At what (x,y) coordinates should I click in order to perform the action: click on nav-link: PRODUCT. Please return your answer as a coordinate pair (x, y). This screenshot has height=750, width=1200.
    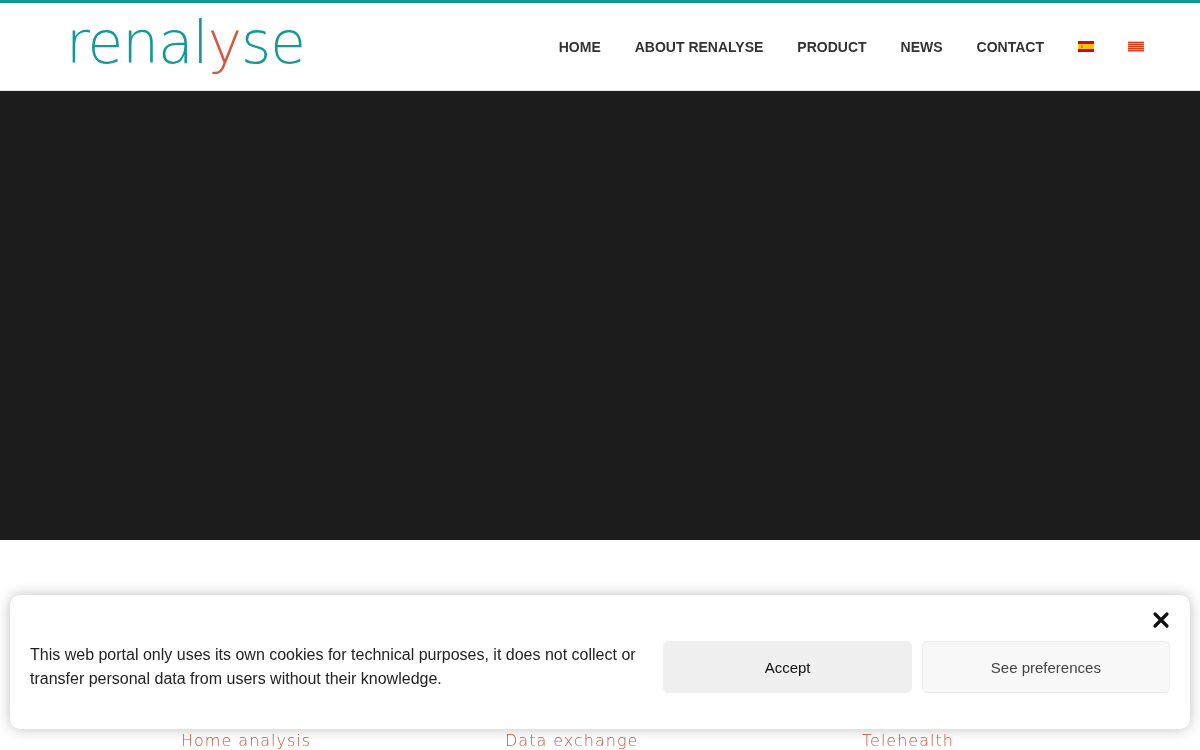
    Looking at the image, I should click on (832, 46).